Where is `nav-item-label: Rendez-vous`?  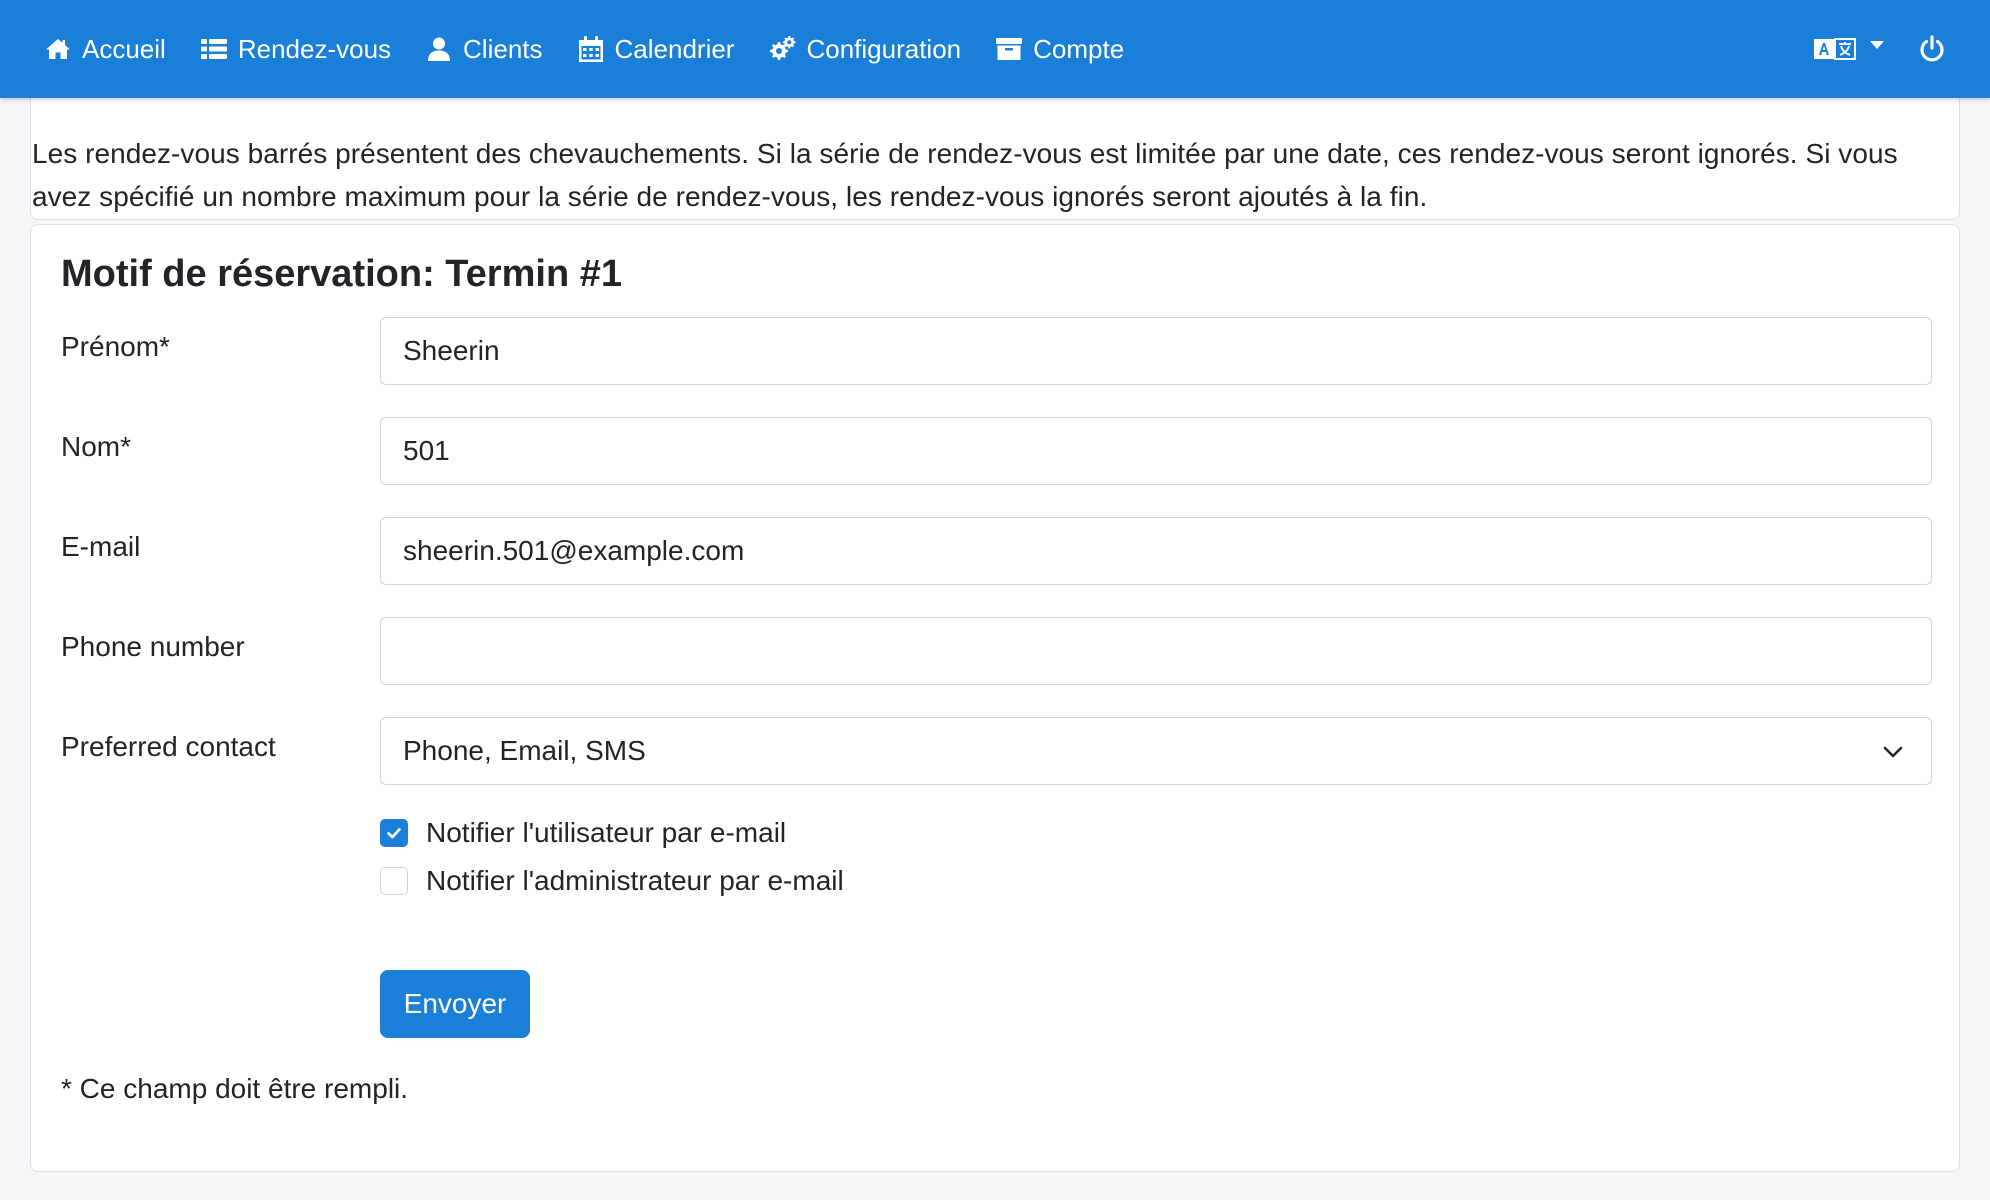 nav-item-label: Rendez-vous is located at coordinates (314, 48).